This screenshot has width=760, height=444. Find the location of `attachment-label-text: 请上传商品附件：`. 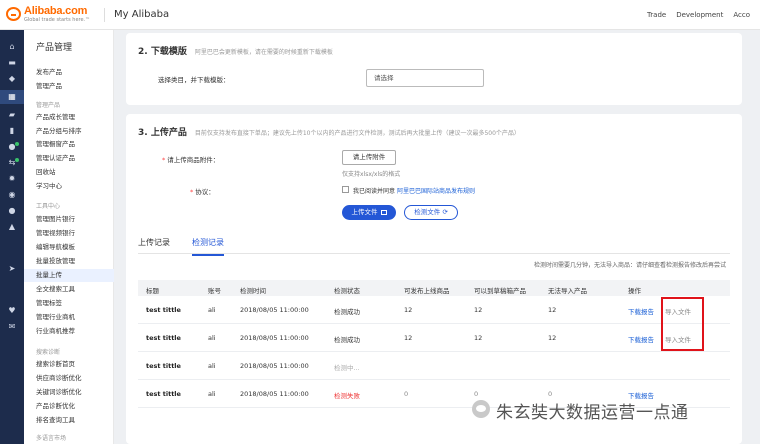

attachment-label-text: 请上传商品附件： is located at coordinates (193, 160).